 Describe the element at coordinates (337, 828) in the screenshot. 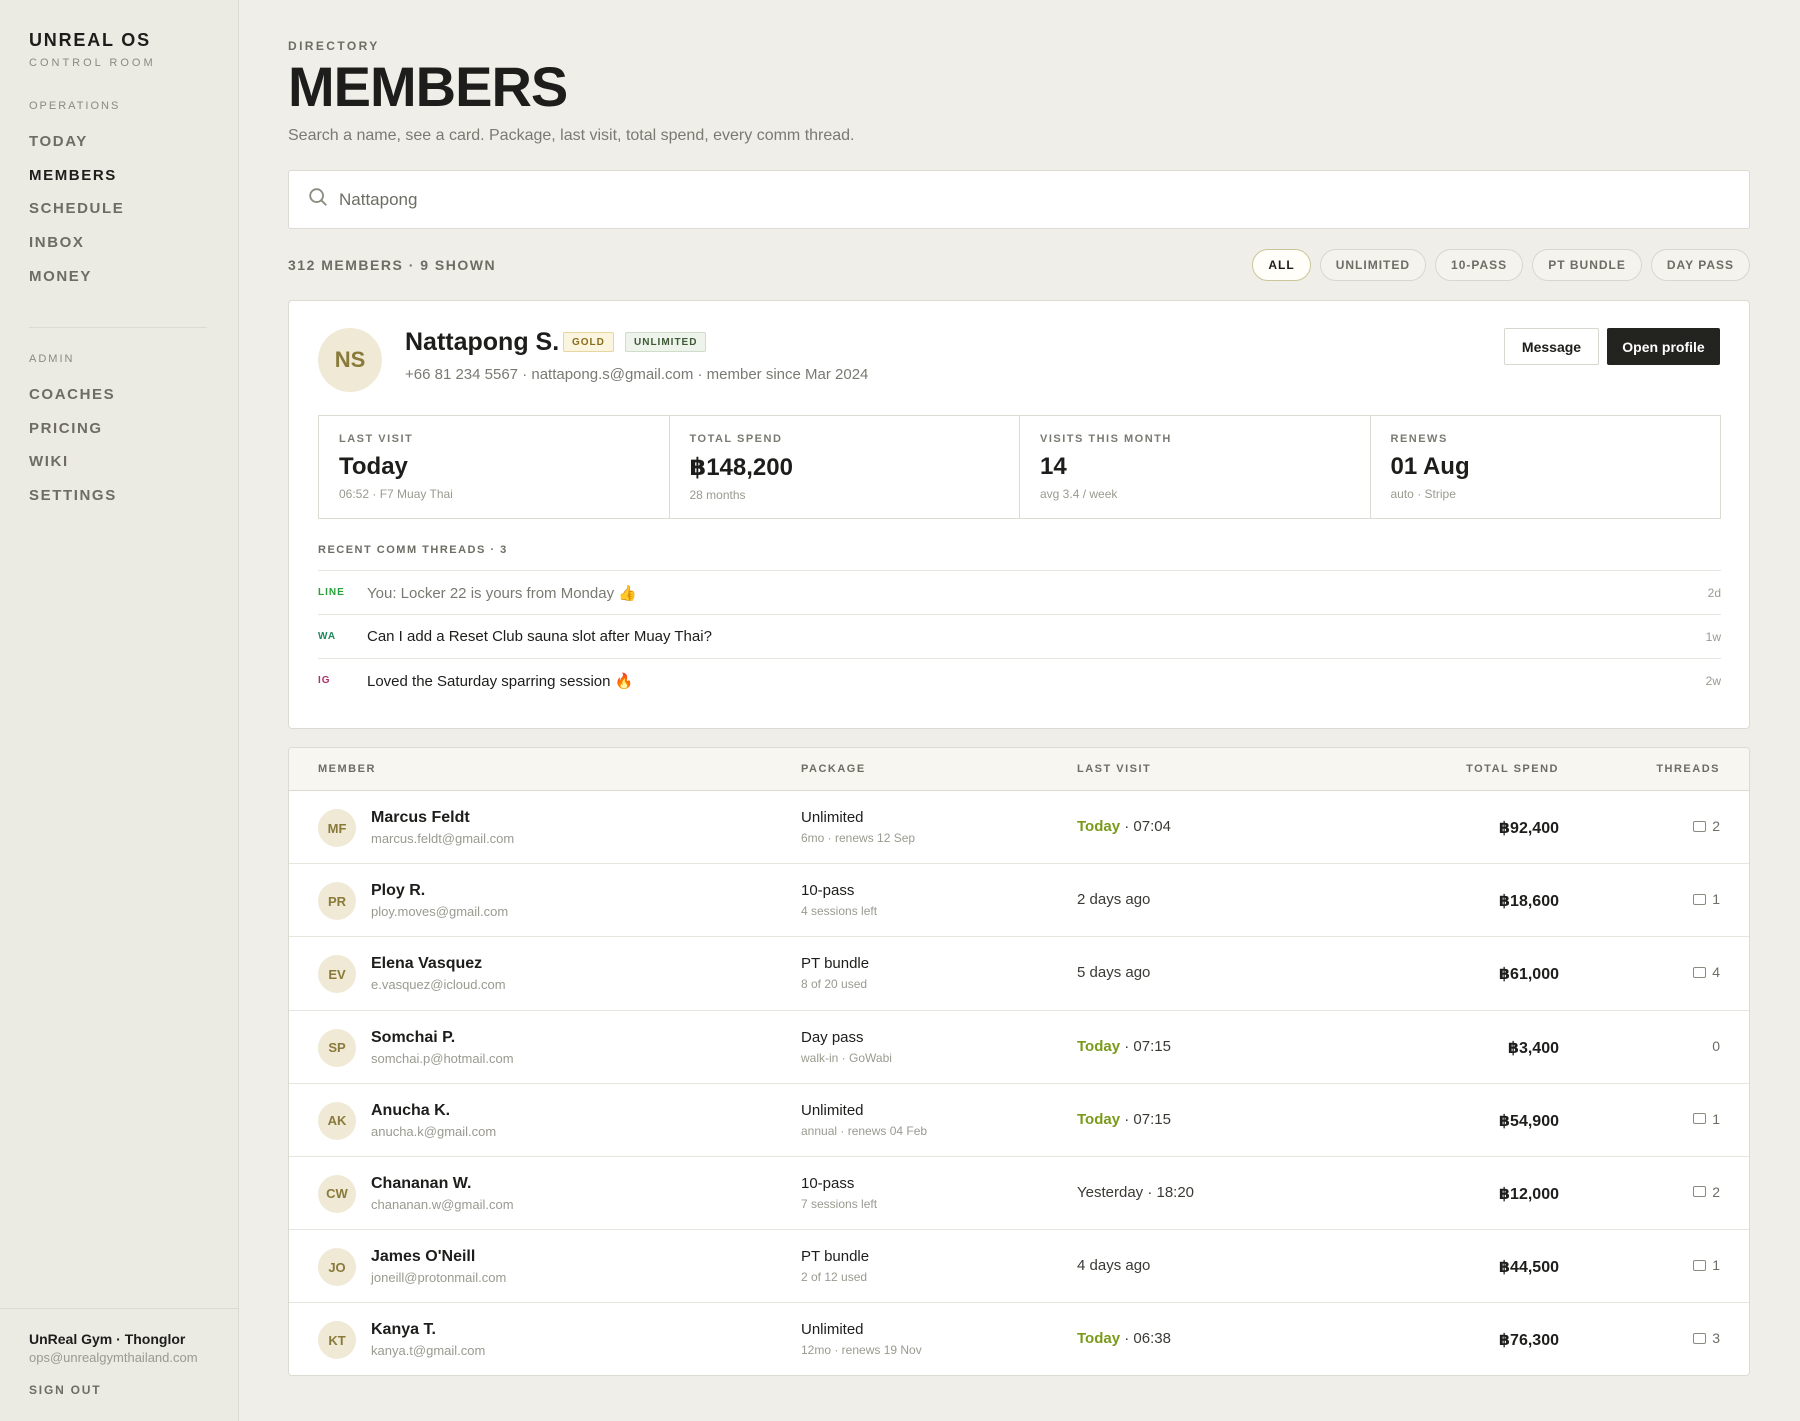

I see `avatar: MF` at that location.